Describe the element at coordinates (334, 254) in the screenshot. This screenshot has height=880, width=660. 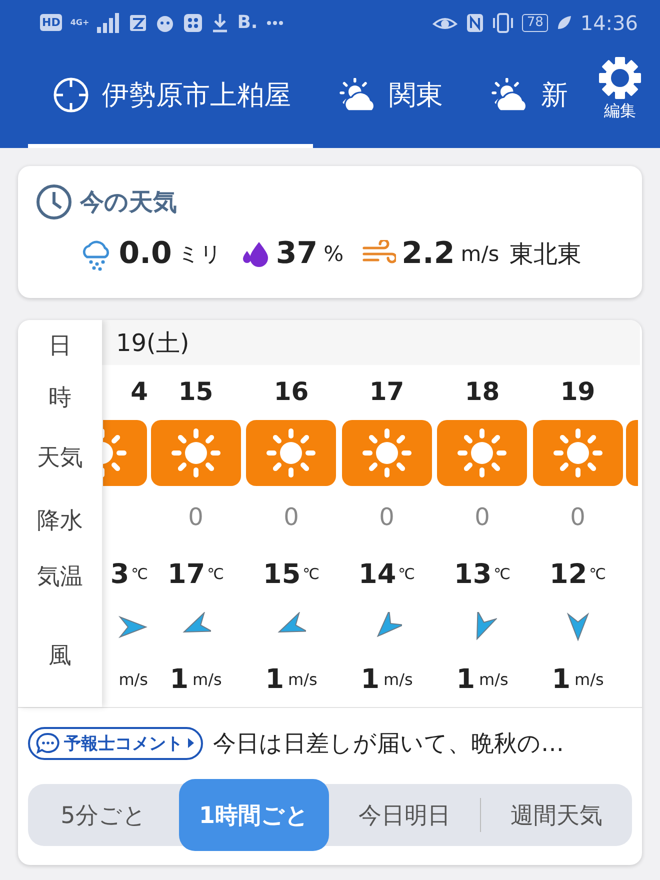
I see `humidity-unit: %` at that location.